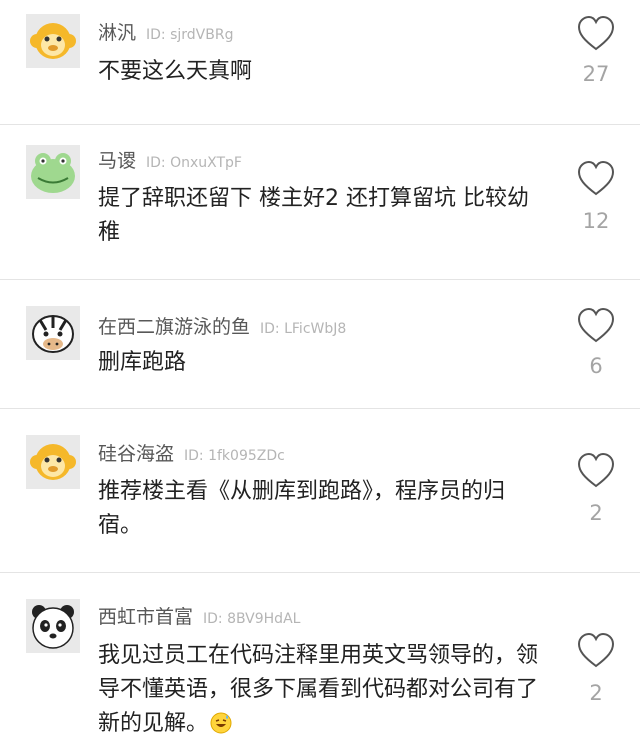 The image size is (640, 749). I want to click on like-count: 6, so click(596, 366).